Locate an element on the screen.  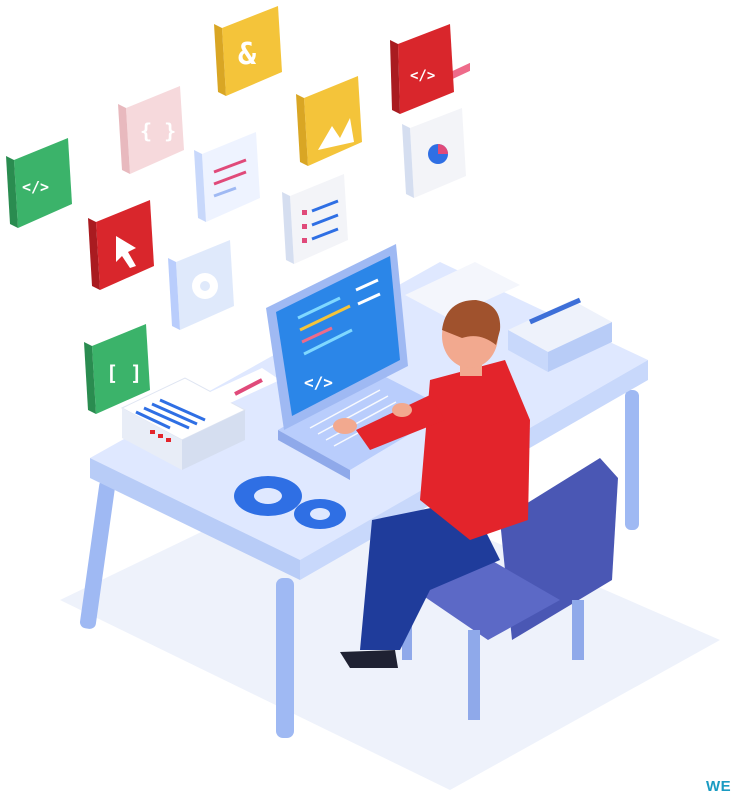
tile-document is located at coordinates (227, 177).